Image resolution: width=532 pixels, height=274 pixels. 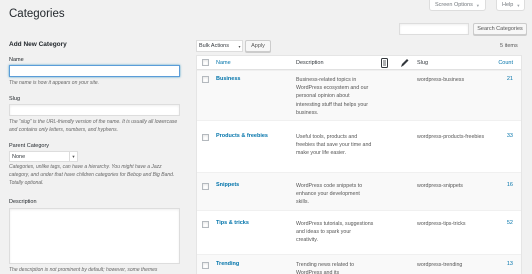 I want to click on search-categories-label: Search Categories, so click(x=500, y=29).